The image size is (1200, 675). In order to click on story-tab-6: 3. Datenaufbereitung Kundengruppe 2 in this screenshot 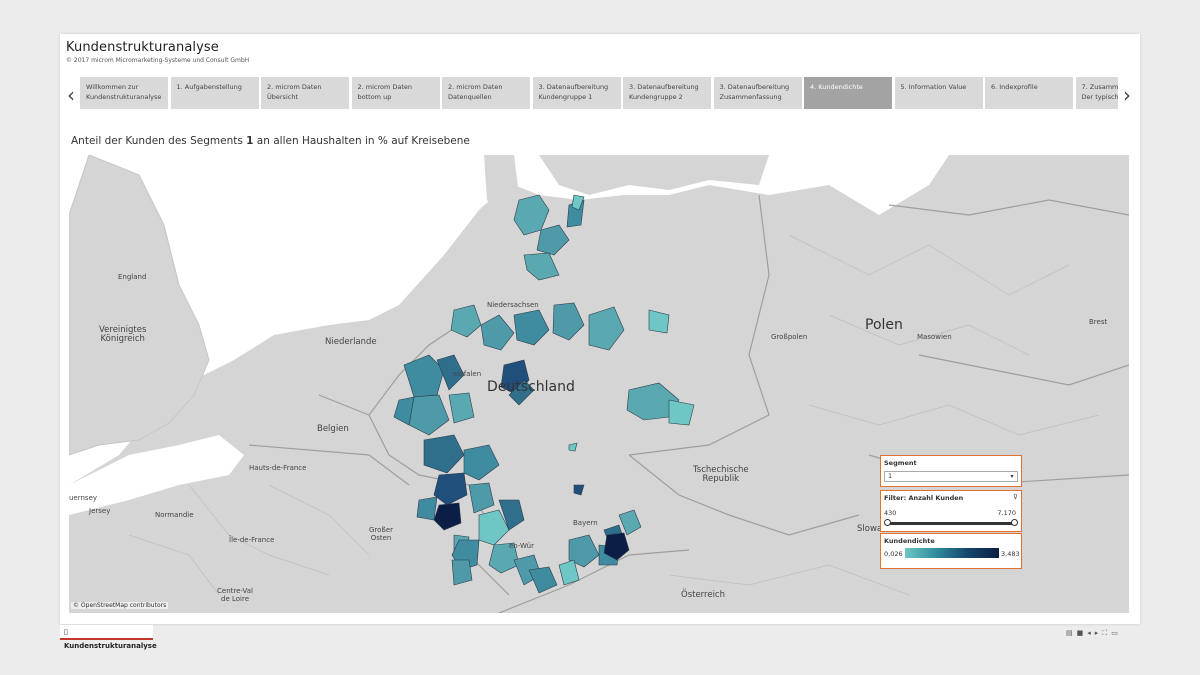, I will do `click(667, 93)`.